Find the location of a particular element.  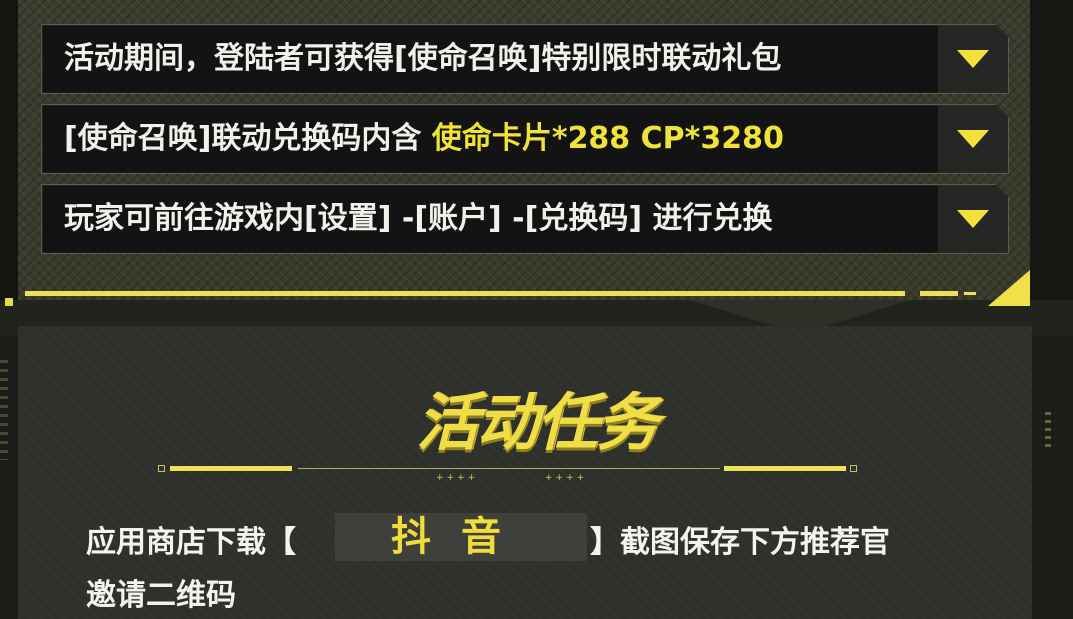

task-description-line-1: 应用商店下载【 is located at coordinates (191, 539).